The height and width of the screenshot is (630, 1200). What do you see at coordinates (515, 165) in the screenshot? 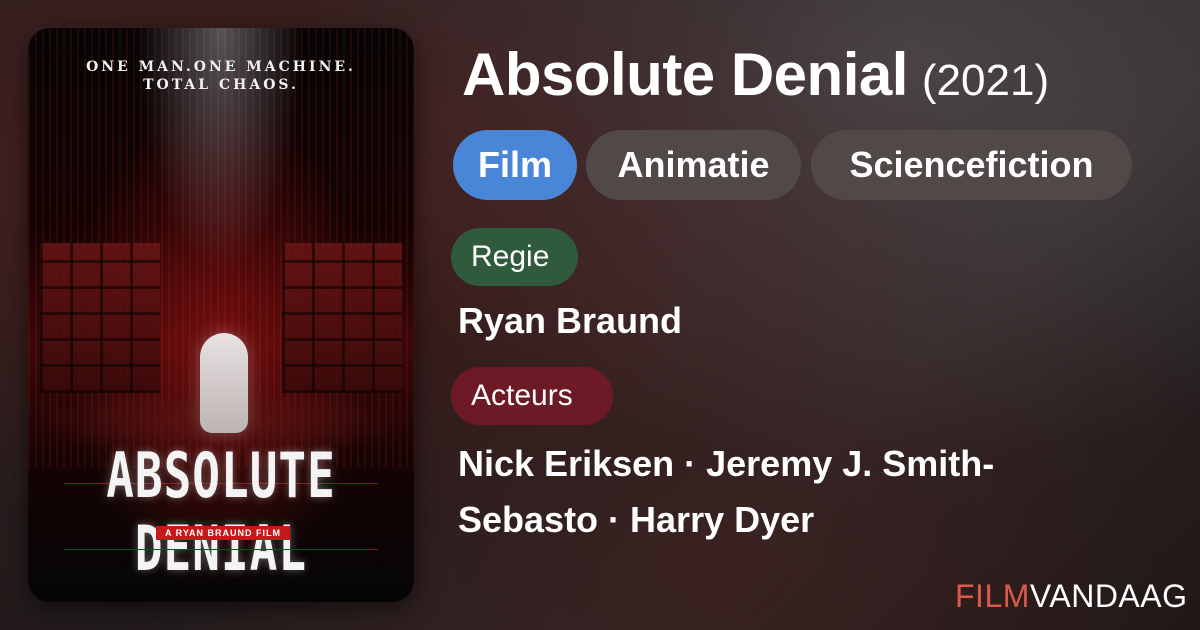
I see `genre-pill-film: Film` at bounding box center [515, 165].